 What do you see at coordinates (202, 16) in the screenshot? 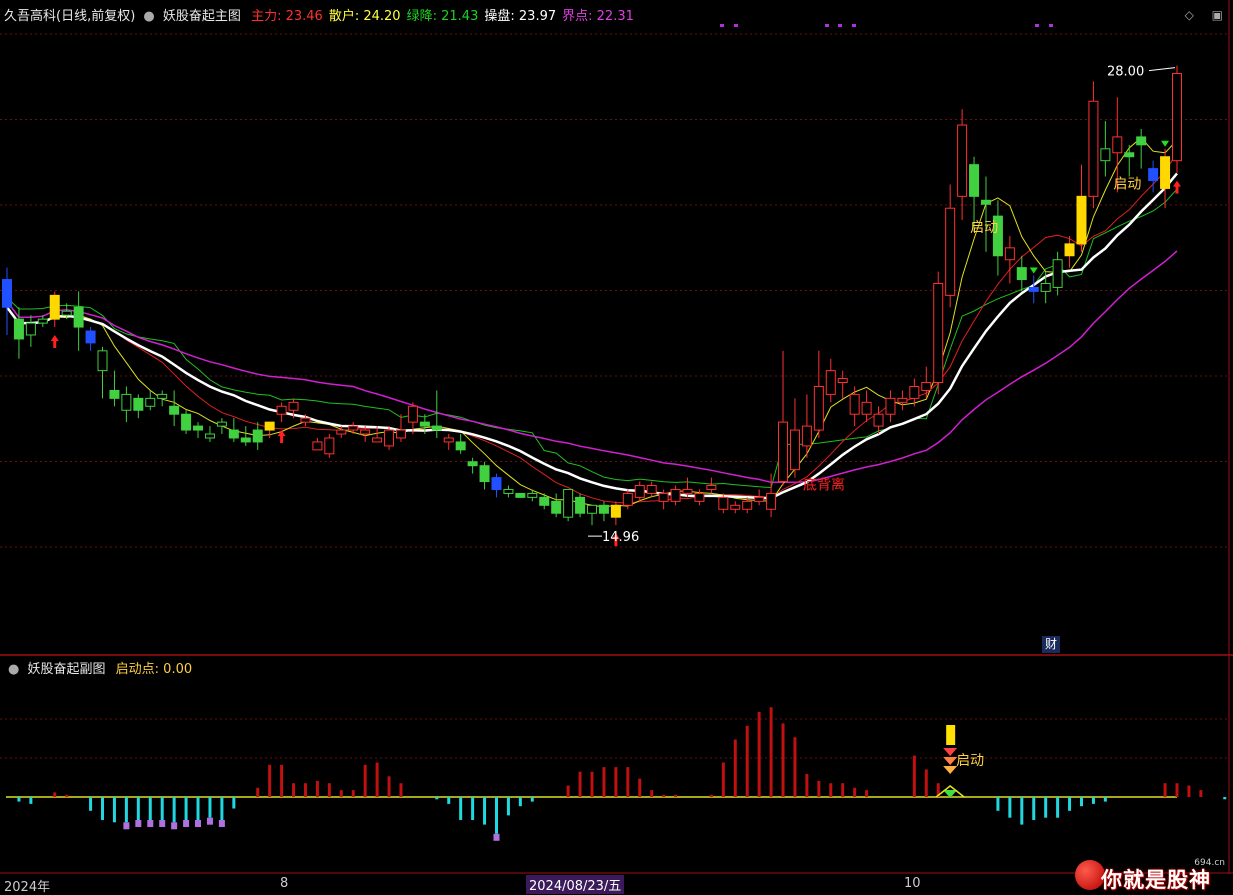
I see `main-indicator-name: 妖股奋起主图` at bounding box center [202, 16].